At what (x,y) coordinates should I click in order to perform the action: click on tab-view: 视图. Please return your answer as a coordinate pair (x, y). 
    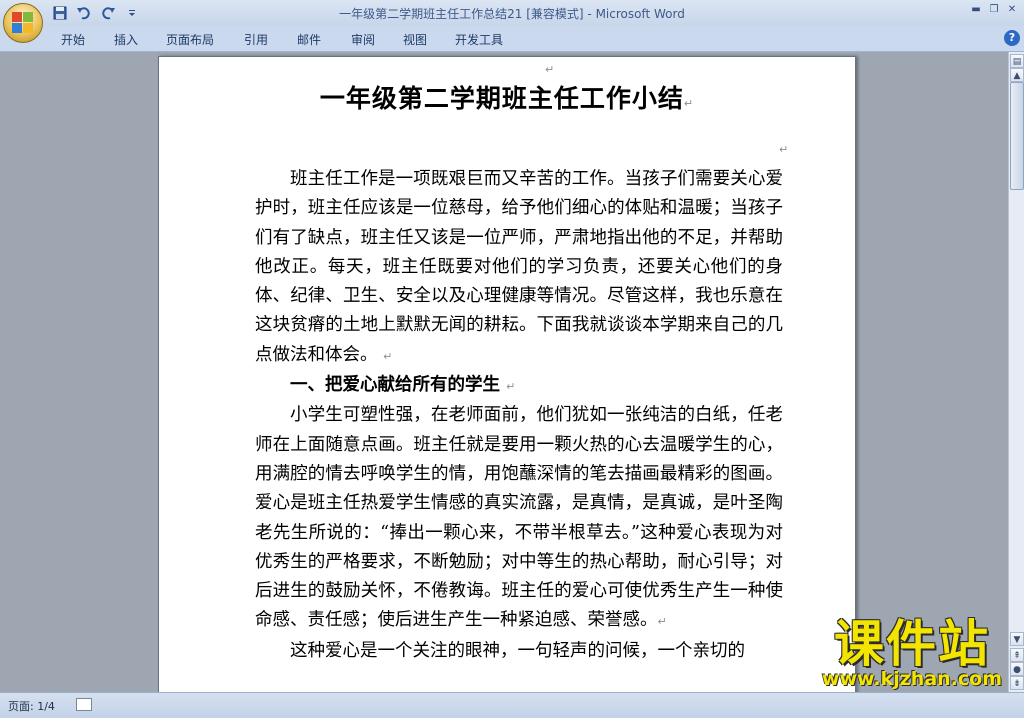
    Looking at the image, I should click on (415, 39).